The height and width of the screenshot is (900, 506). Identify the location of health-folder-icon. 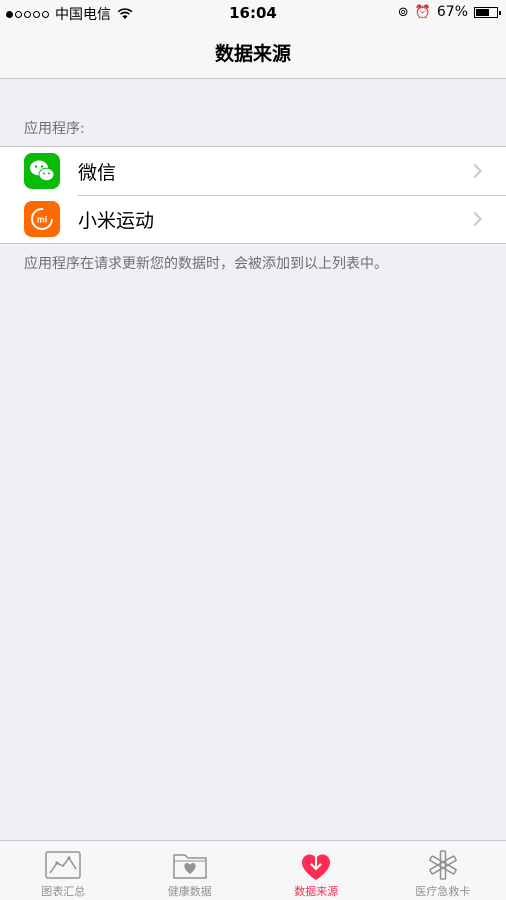
(190, 866).